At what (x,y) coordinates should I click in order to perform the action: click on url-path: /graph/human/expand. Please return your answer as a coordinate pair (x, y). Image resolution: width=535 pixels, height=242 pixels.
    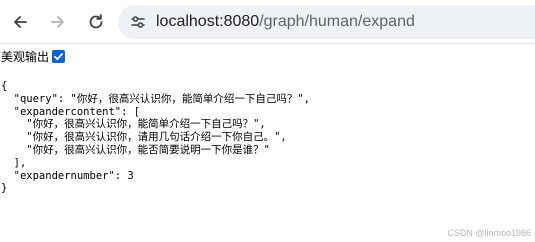
    Looking at the image, I should click on (337, 21).